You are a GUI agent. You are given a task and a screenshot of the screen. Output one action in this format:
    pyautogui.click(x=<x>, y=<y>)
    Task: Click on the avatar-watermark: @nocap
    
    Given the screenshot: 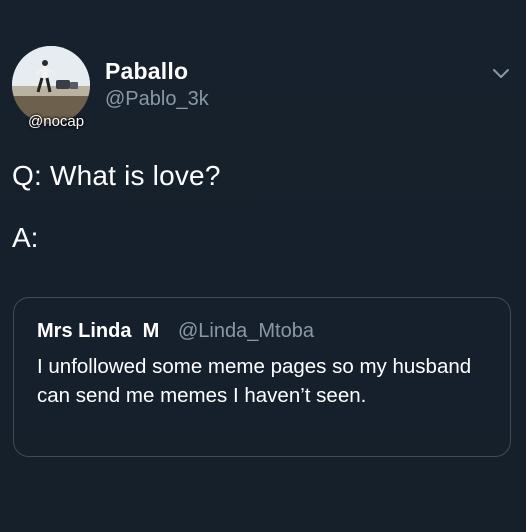 What is the action you would take?
    pyautogui.click(x=56, y=121)
    